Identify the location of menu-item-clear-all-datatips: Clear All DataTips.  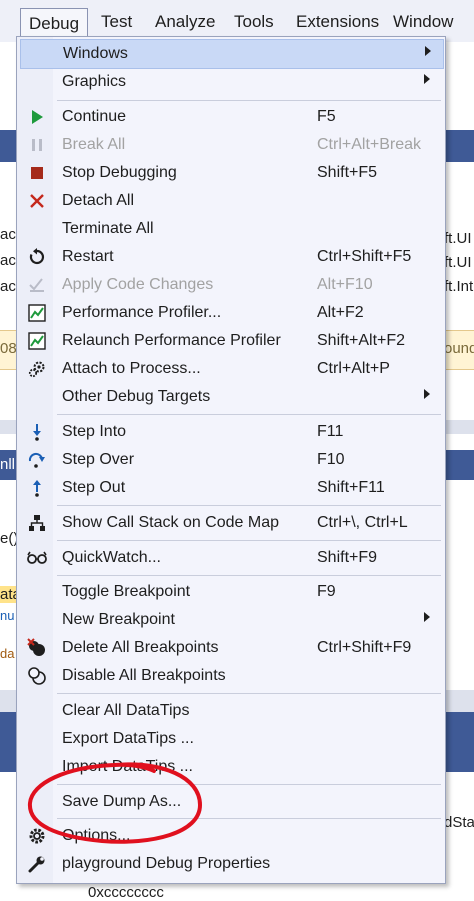
(231, 711).